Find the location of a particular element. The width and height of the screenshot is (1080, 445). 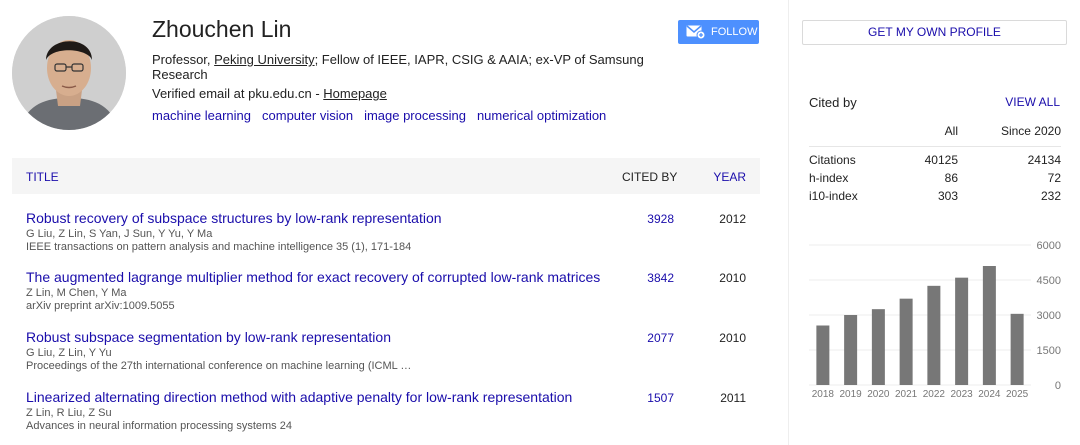

stat-since: 232 is located at coordinates (1050, 196).